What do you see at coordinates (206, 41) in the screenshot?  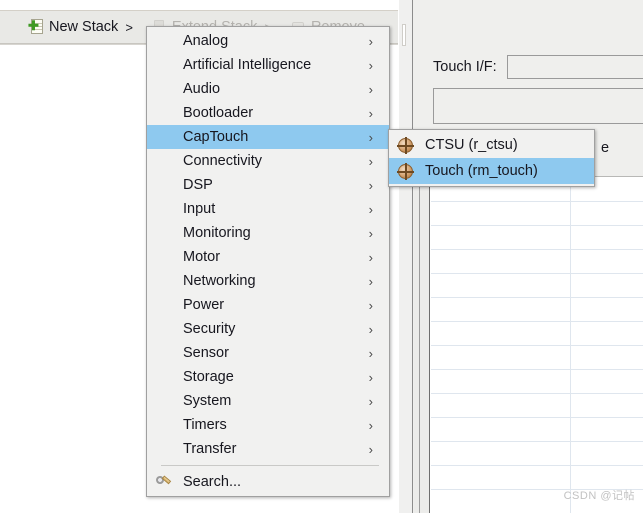 I see `menu-item-label: Analog` at bounding box center [206, 41].